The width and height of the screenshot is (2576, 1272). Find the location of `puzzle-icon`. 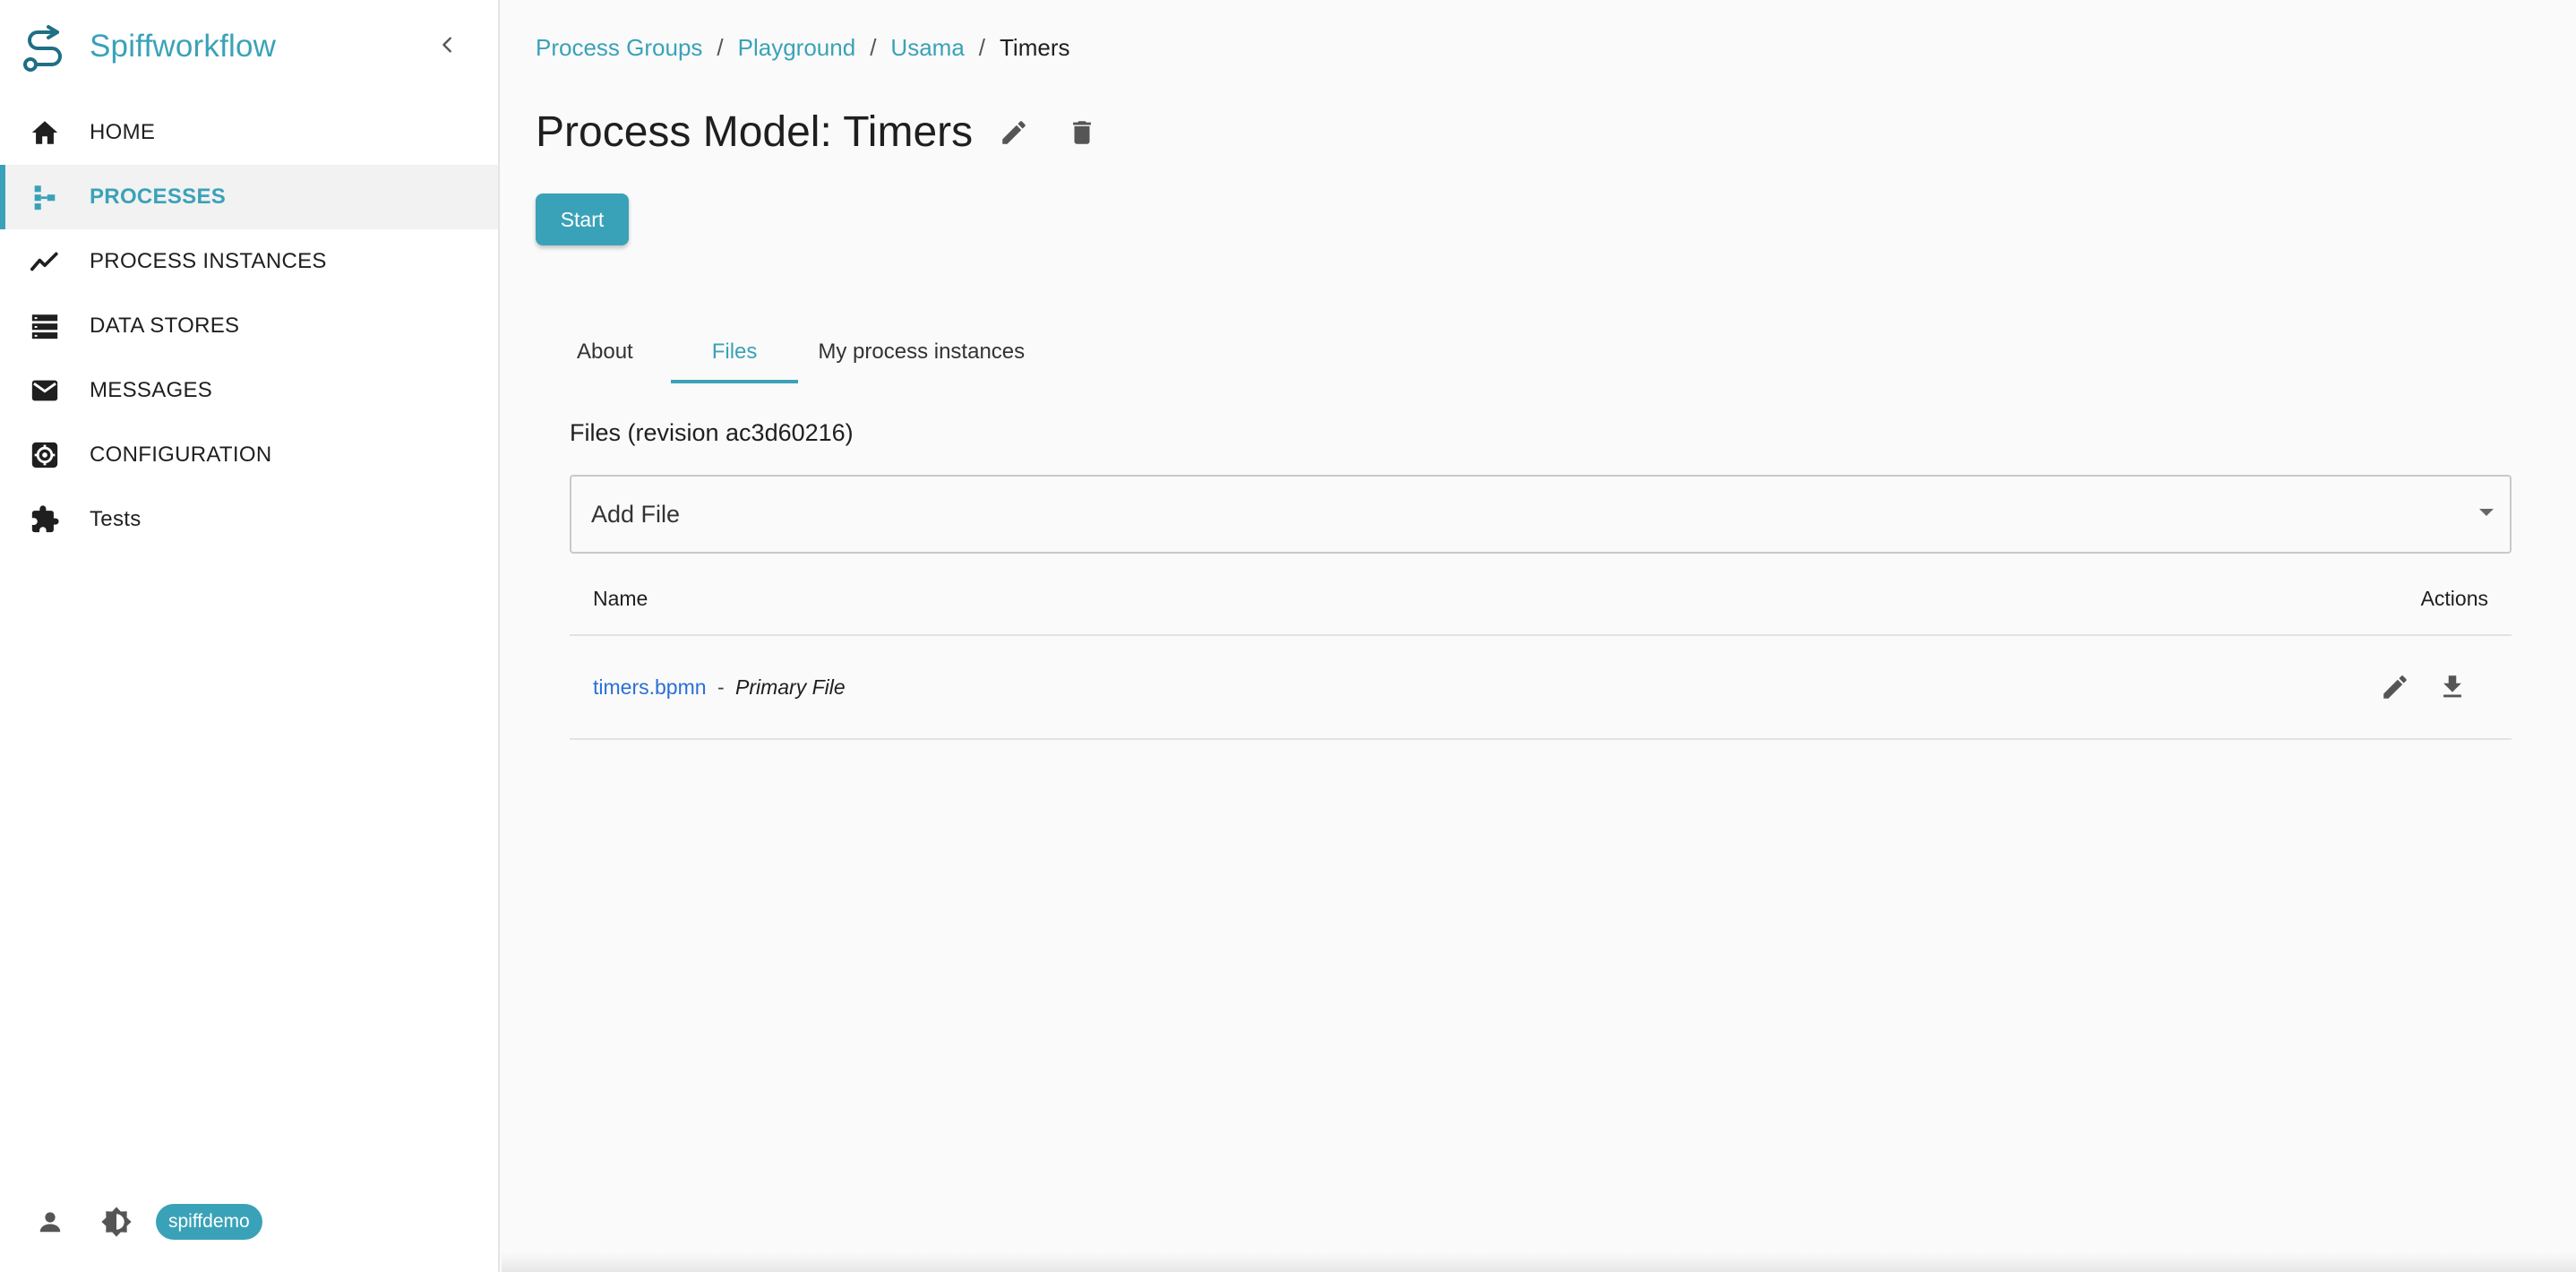

puzzle-icon is located at coordinates (45, 519).